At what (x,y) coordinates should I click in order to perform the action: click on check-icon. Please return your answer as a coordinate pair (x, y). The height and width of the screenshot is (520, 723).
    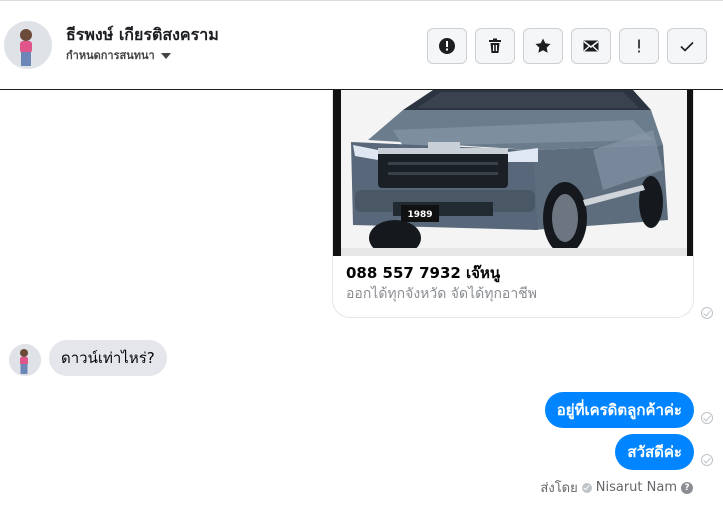
    Looking at the image, I should click on (687, 46).